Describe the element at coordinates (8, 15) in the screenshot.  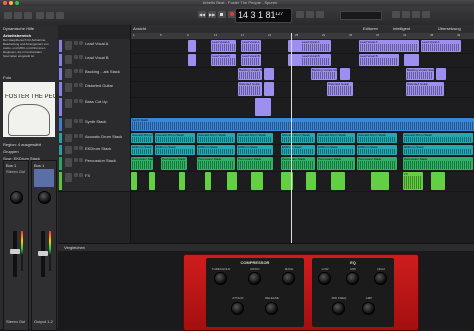
I see `library-button` at that location.